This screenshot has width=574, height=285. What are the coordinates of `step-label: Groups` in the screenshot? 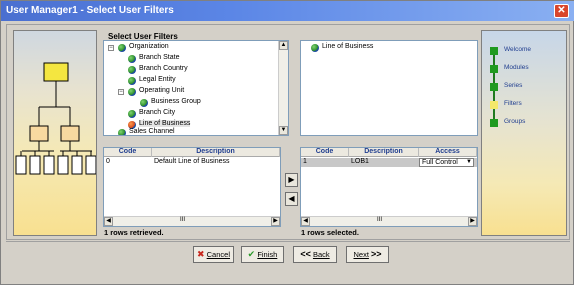 It's located at (515, 121).